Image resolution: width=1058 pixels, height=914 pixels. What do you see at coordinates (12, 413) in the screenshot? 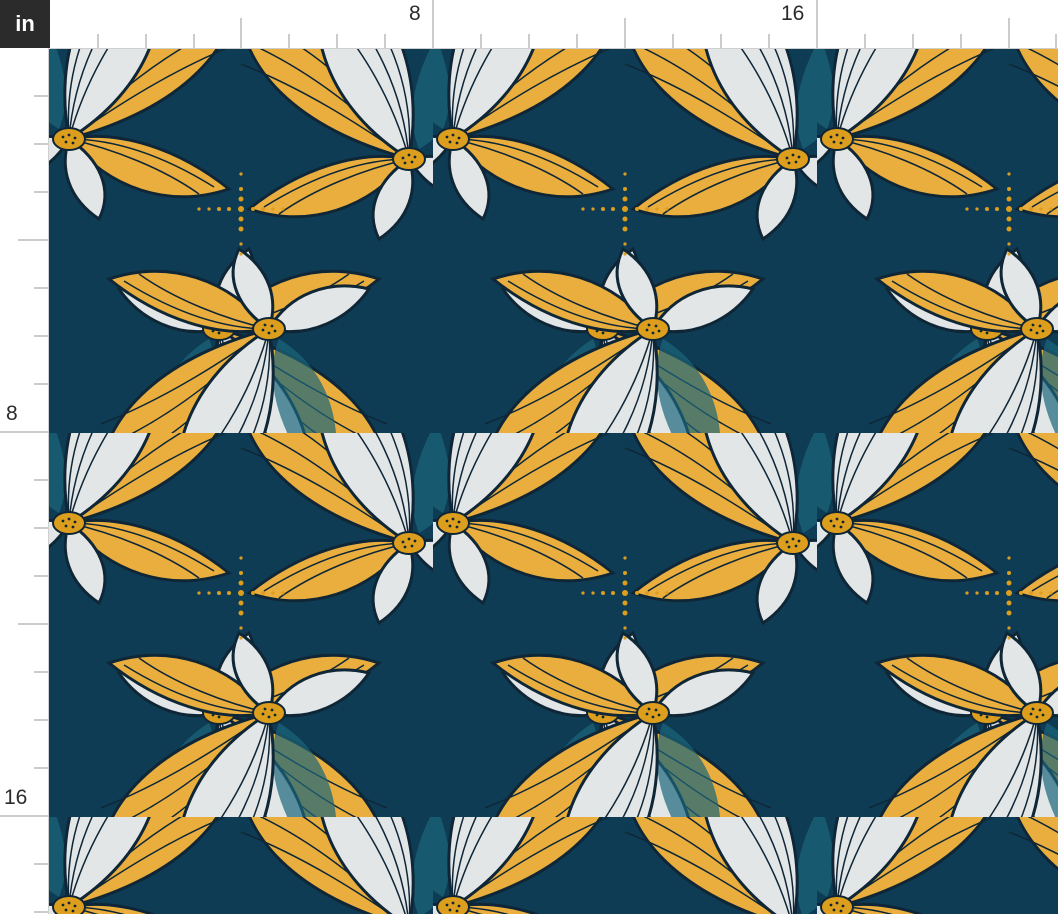
I see `left-ruler-label-8: 8` at bounding box center [12, 413].